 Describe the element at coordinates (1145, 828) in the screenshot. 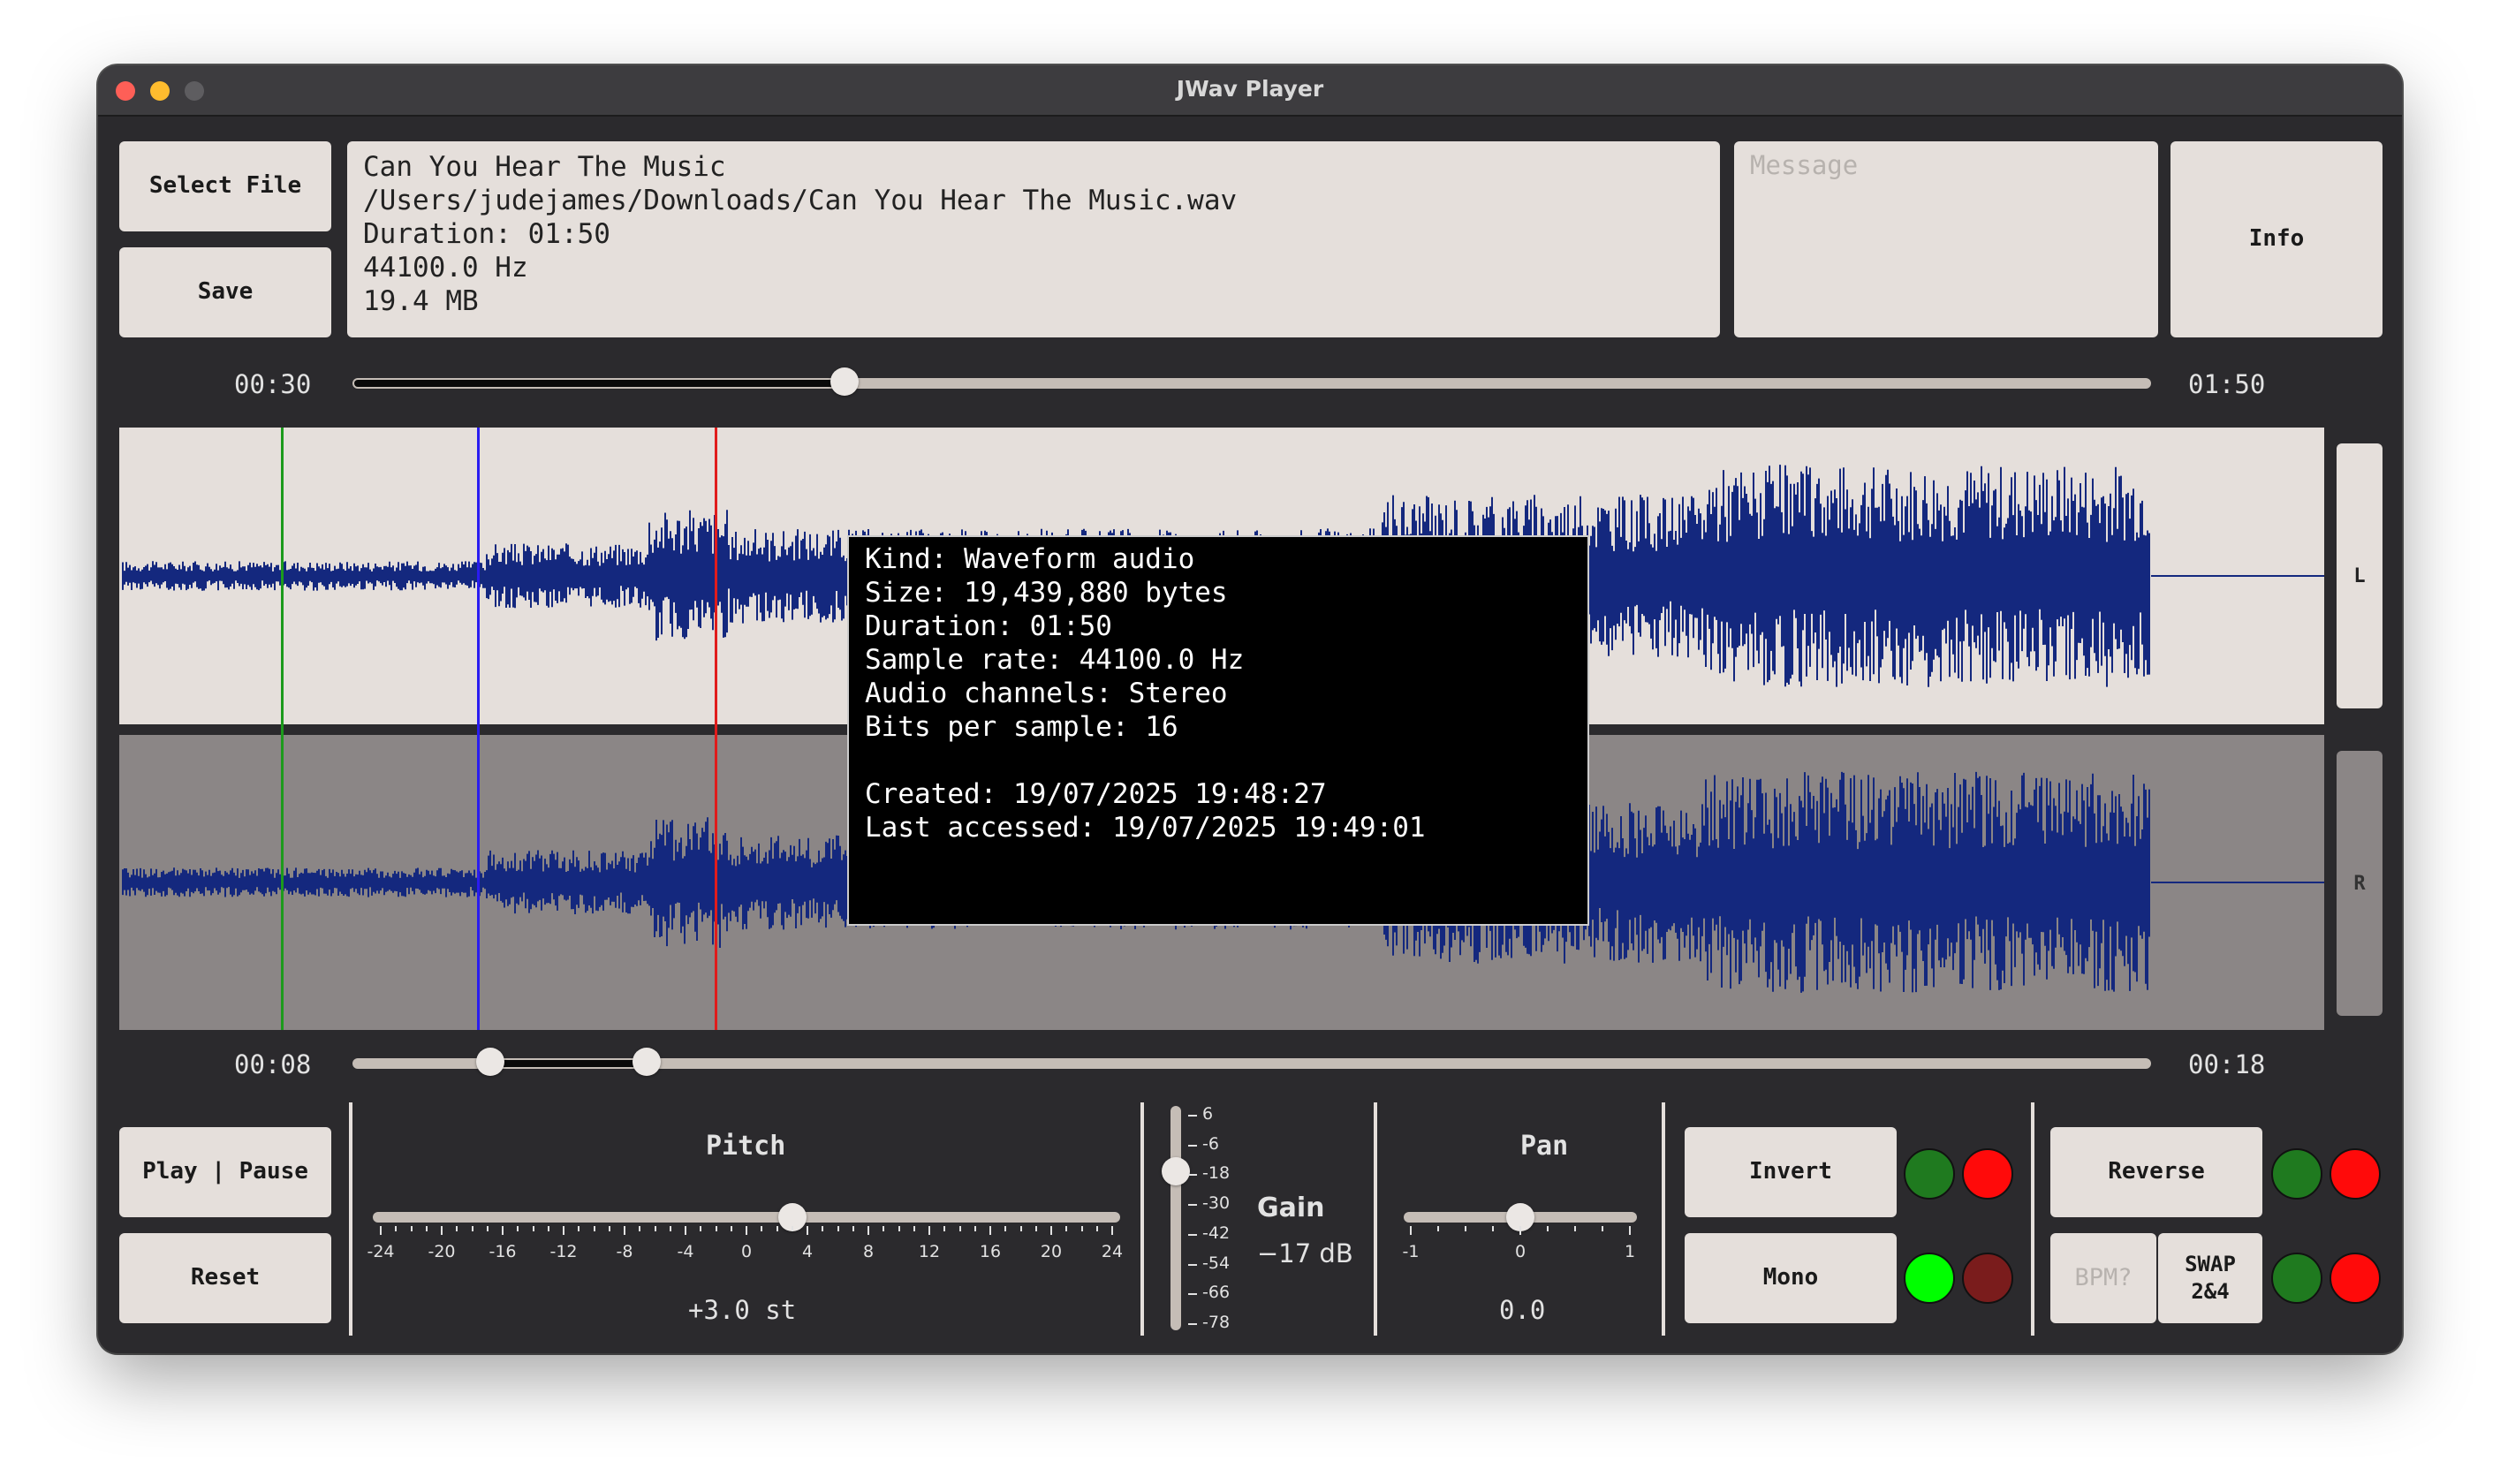

I see `tooltip-accessed: Last accessed: 19/07/2025 19:49:01` at that location.